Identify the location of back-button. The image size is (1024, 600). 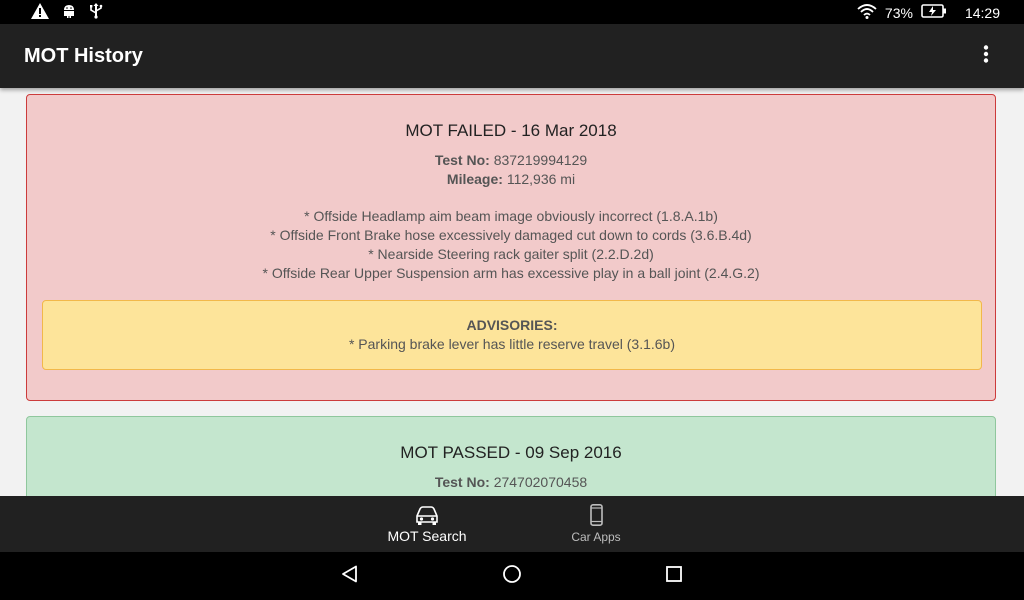
(350, 576).